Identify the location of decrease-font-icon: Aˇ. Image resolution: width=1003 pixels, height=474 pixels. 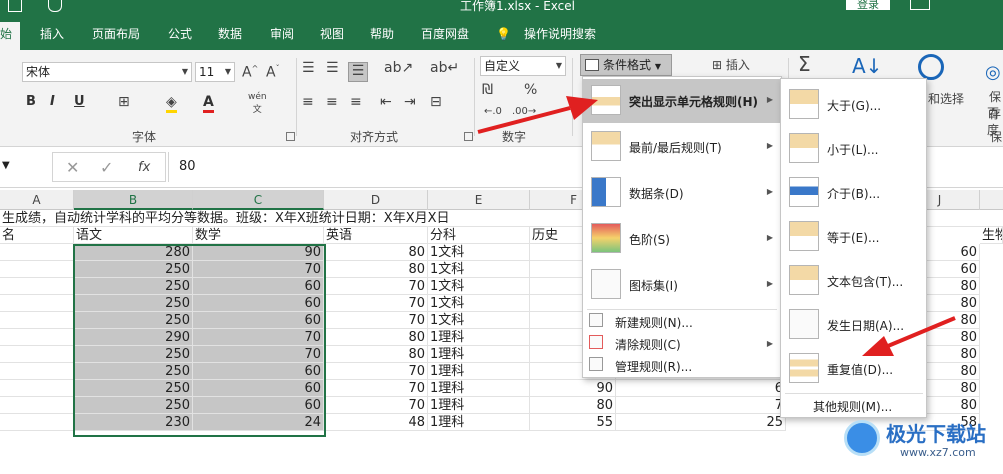
(273, 72).